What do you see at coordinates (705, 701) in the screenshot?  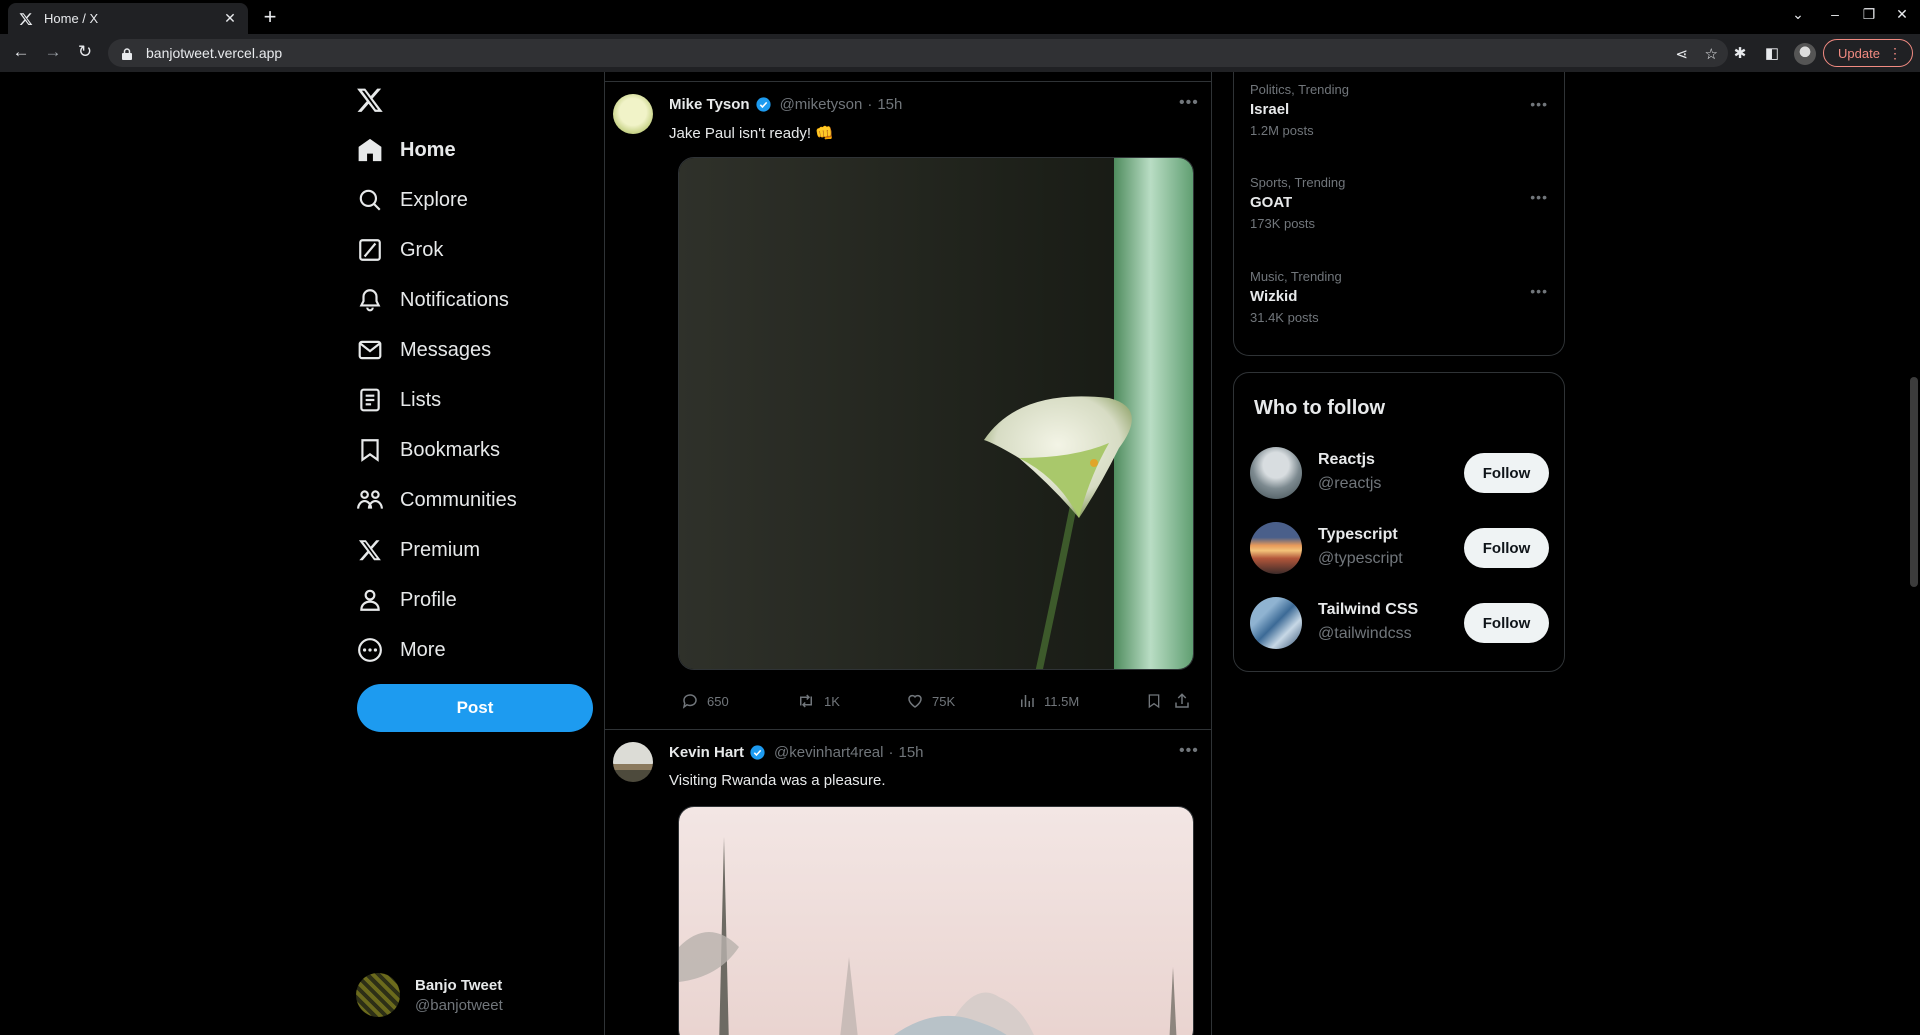 I see `reply-button: 650` at bounding box center [705, 701].